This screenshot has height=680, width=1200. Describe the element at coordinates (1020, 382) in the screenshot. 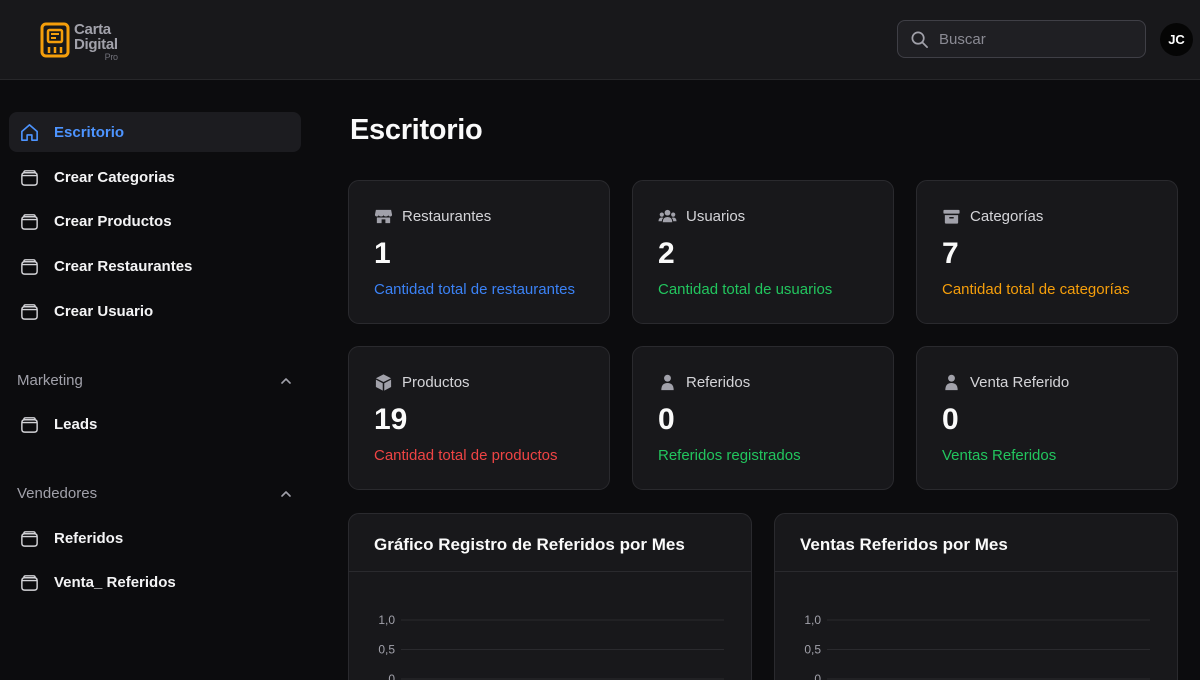

I see `card-label: Venta Referido` at that location.